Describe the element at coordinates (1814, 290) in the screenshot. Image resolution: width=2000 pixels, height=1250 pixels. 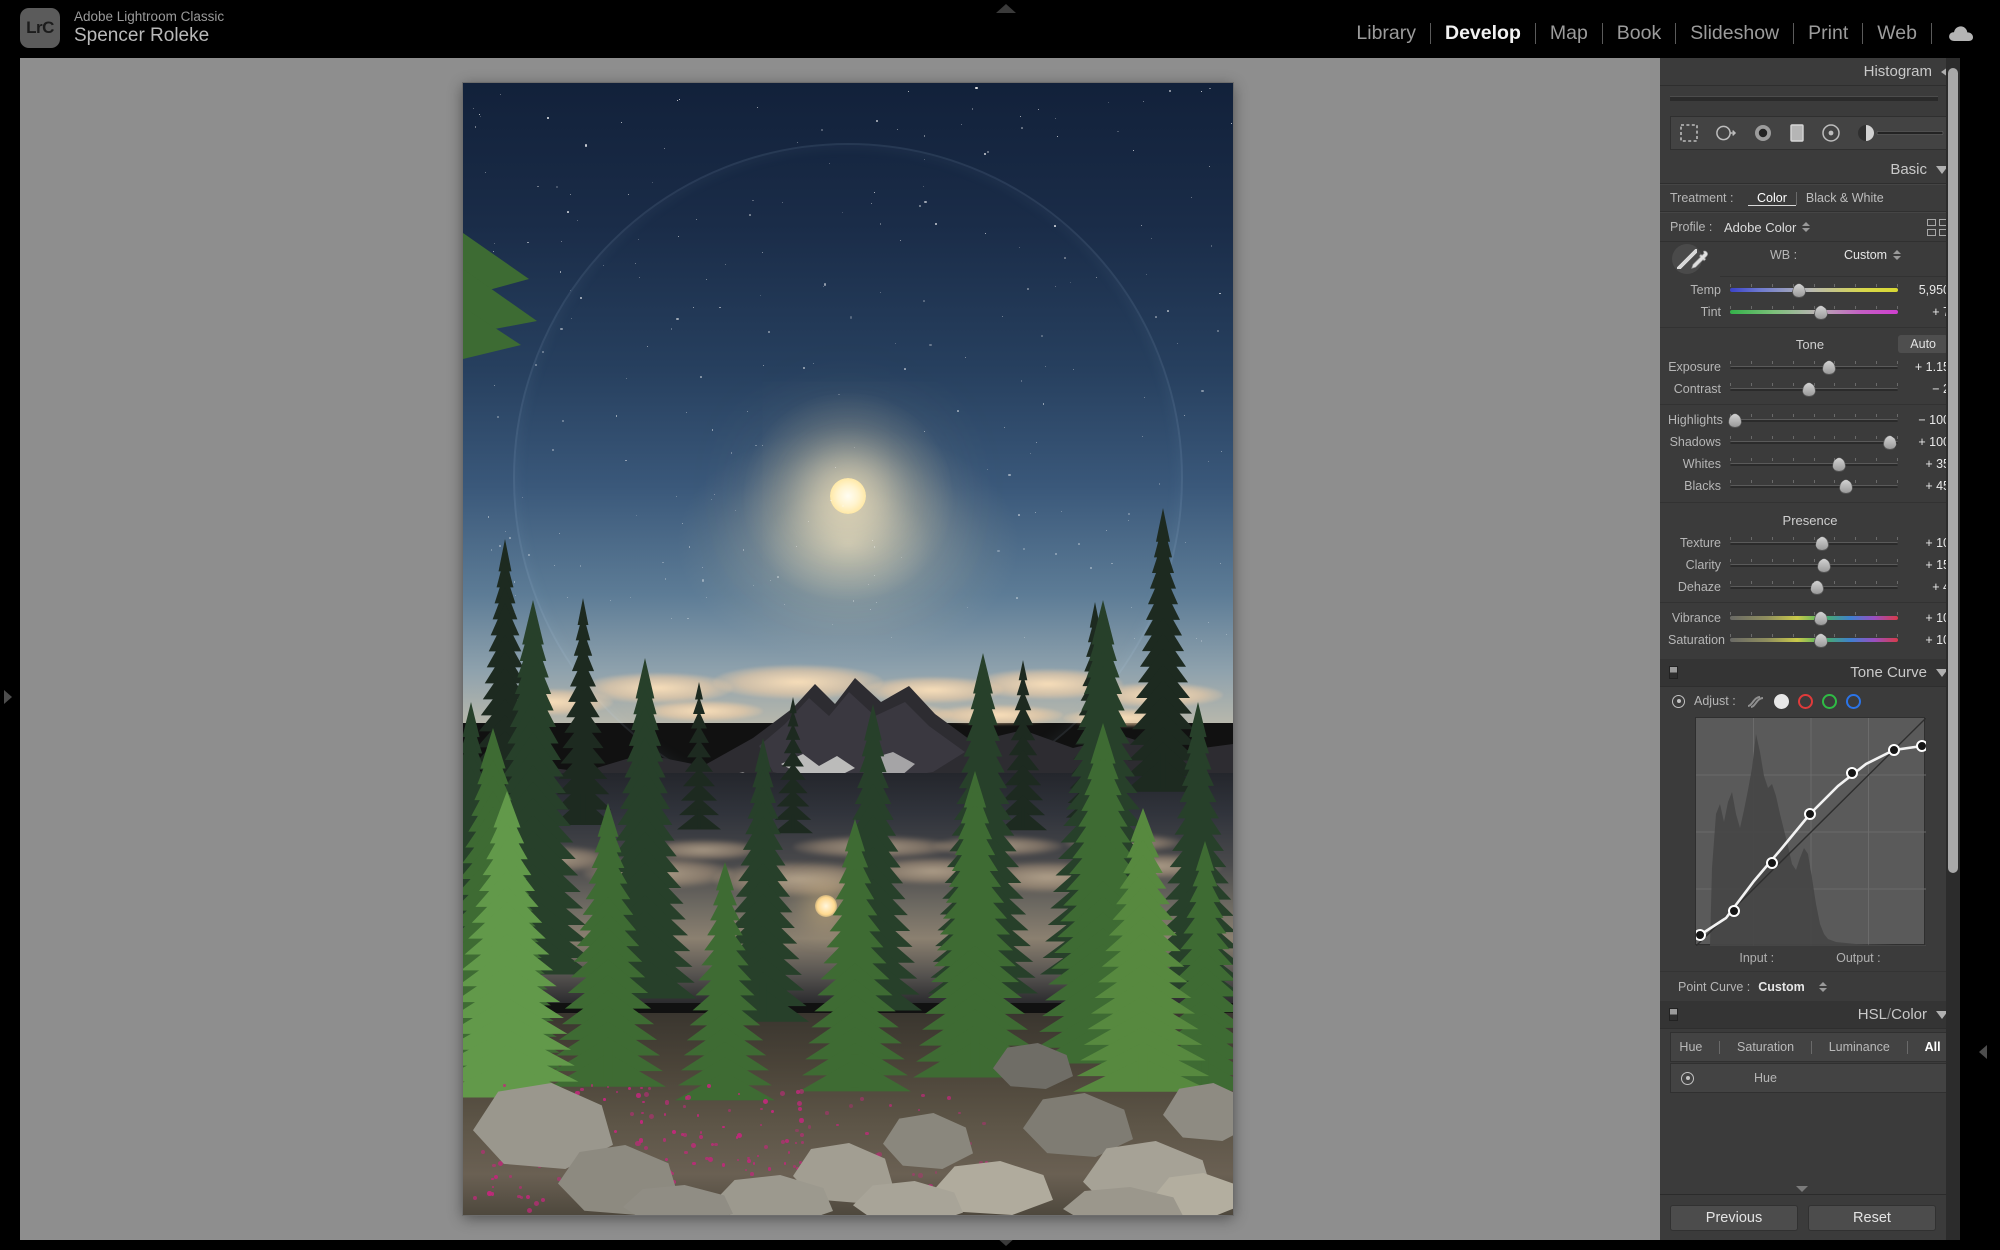
I see `slider-temp-track` at that location.